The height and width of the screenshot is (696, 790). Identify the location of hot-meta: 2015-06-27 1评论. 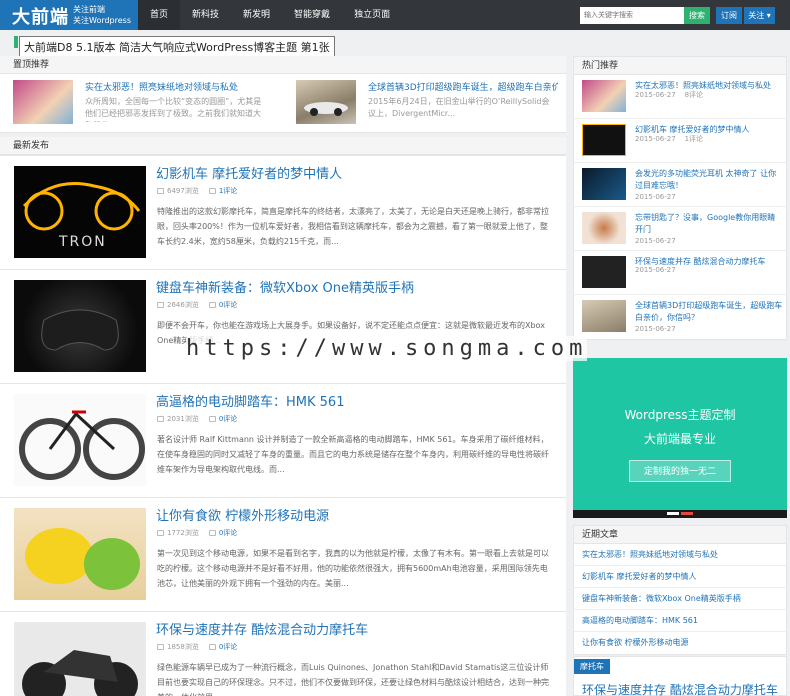
(669, 139).